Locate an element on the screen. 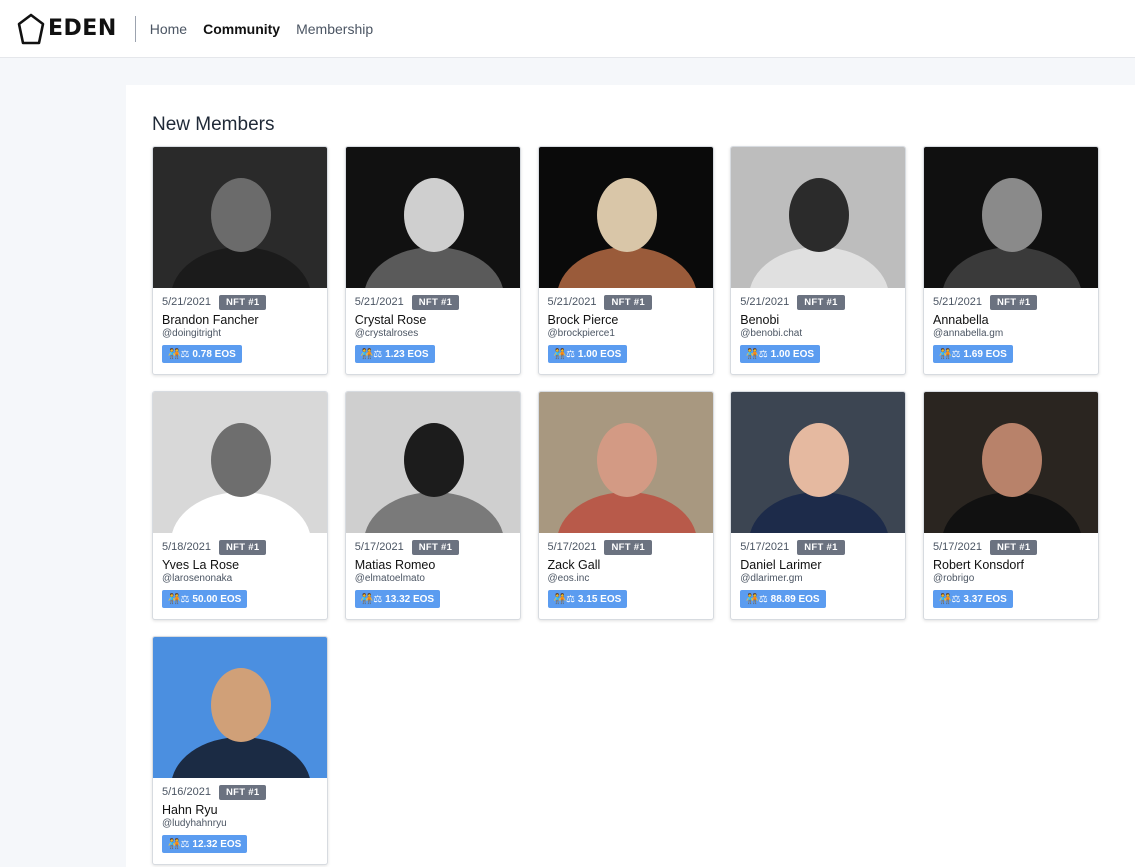 The image size is (1135, 867). main-nav: Home Community Membership is located at coordinates (261, 29).